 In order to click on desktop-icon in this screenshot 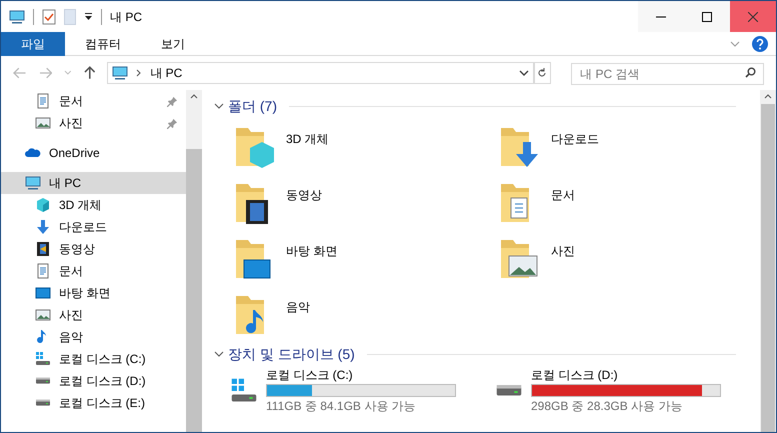, I will do `click(43, 293)`.